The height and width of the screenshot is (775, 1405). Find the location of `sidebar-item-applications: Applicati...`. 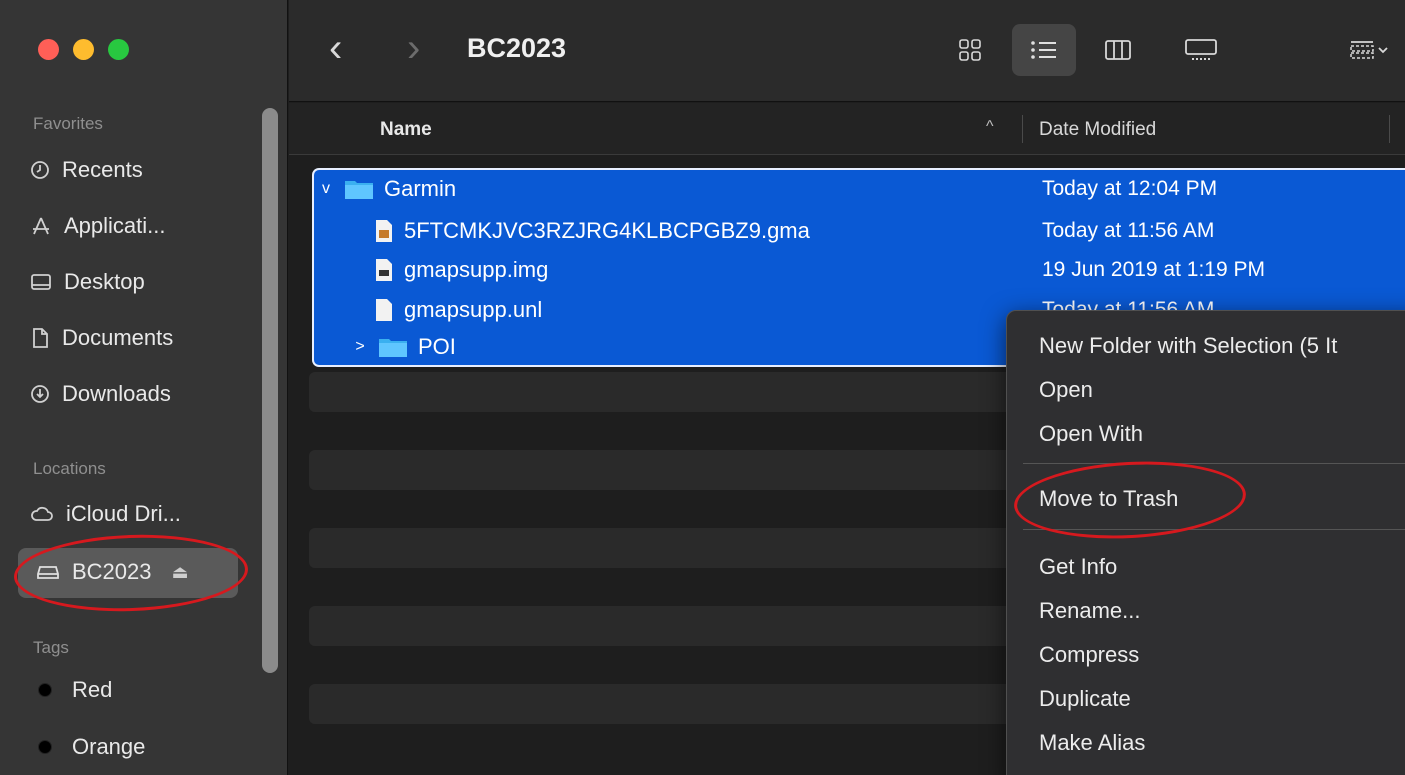

sidebar-item-applications: Applicati... is located at coordinates (98, 226).